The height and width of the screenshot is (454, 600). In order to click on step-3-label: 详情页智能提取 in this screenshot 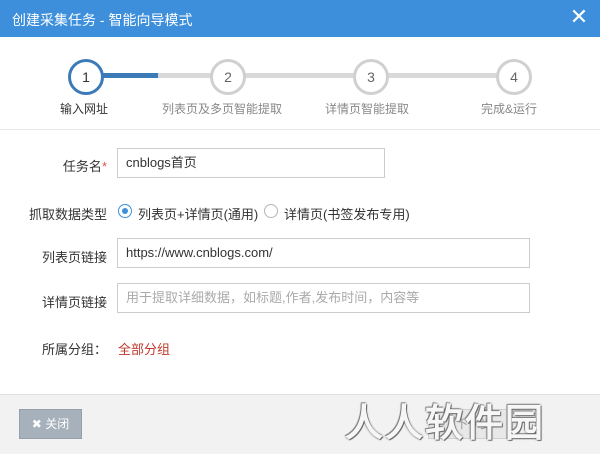, I will do `click(367, 109)`.